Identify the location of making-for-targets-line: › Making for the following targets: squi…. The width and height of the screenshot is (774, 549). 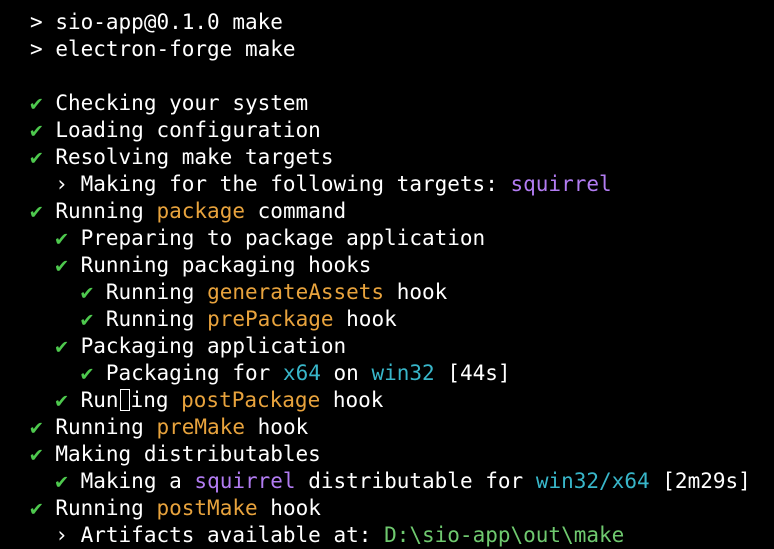
(333, 184).